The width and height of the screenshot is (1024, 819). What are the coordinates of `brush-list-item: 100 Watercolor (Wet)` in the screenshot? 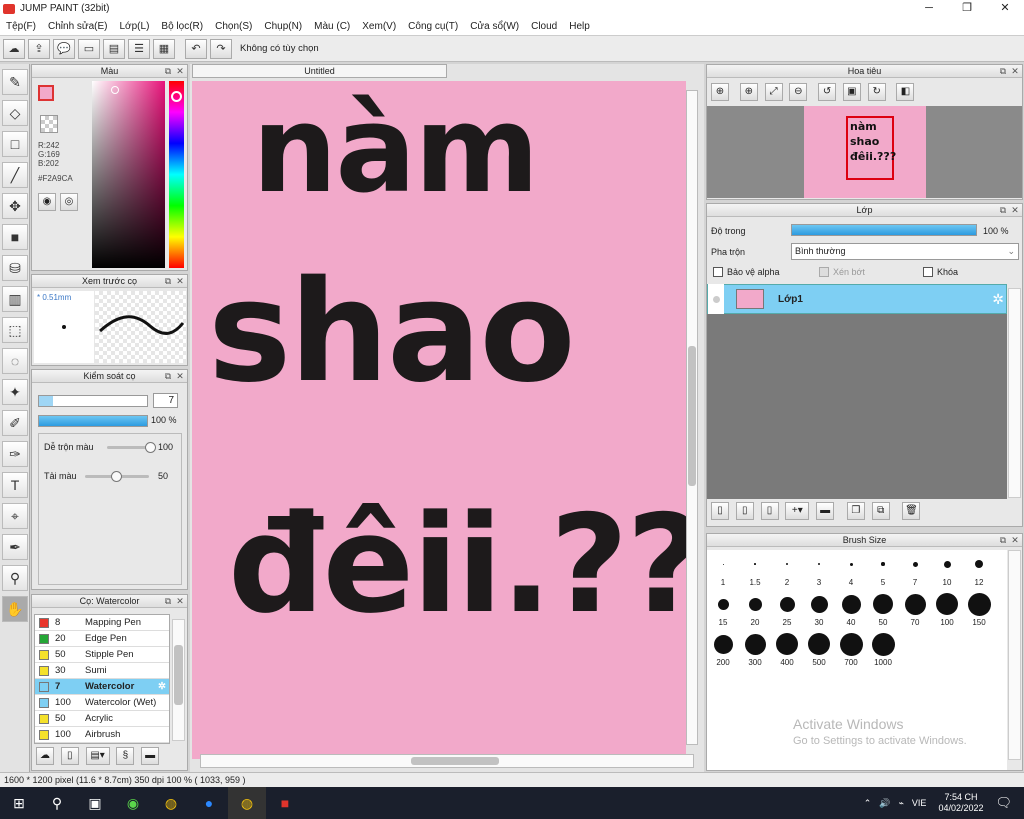 It's located at (102, 703).